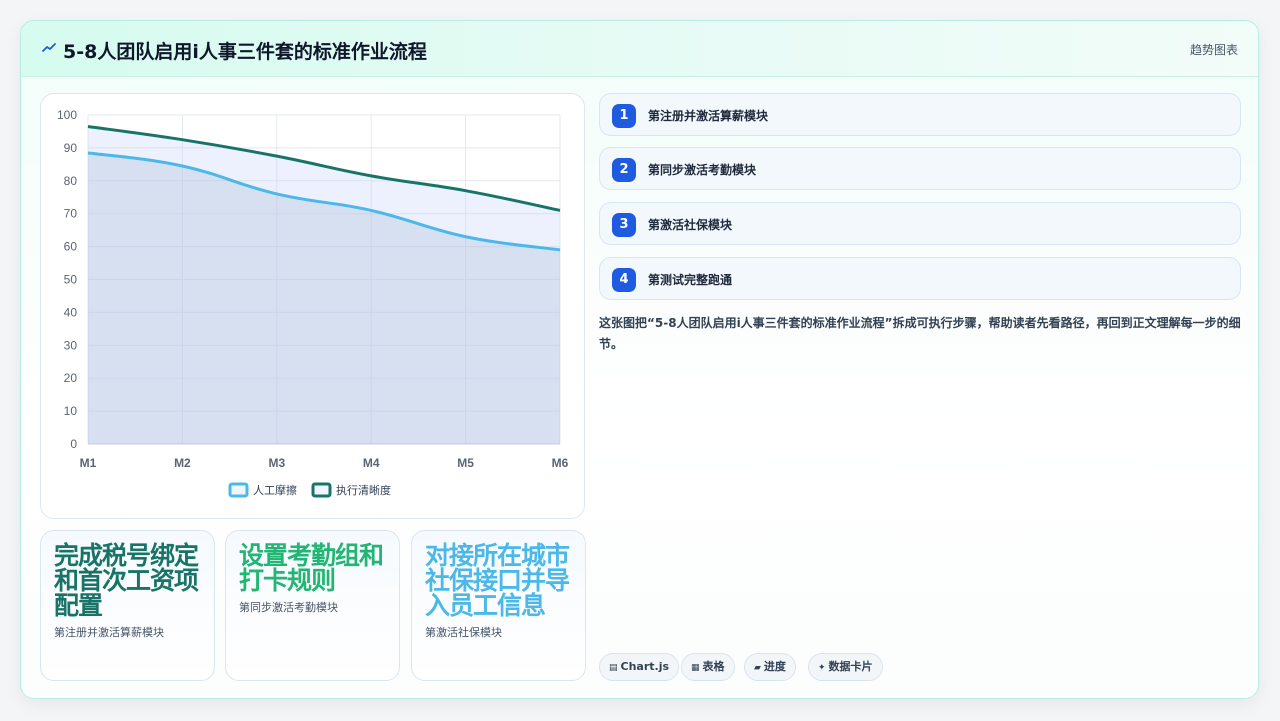 The image size is (1280, 721). Describe the element at coordinates (702, 170) in the screenshot. I see `step-label-2: 第同步激活考勤模块` at that location.